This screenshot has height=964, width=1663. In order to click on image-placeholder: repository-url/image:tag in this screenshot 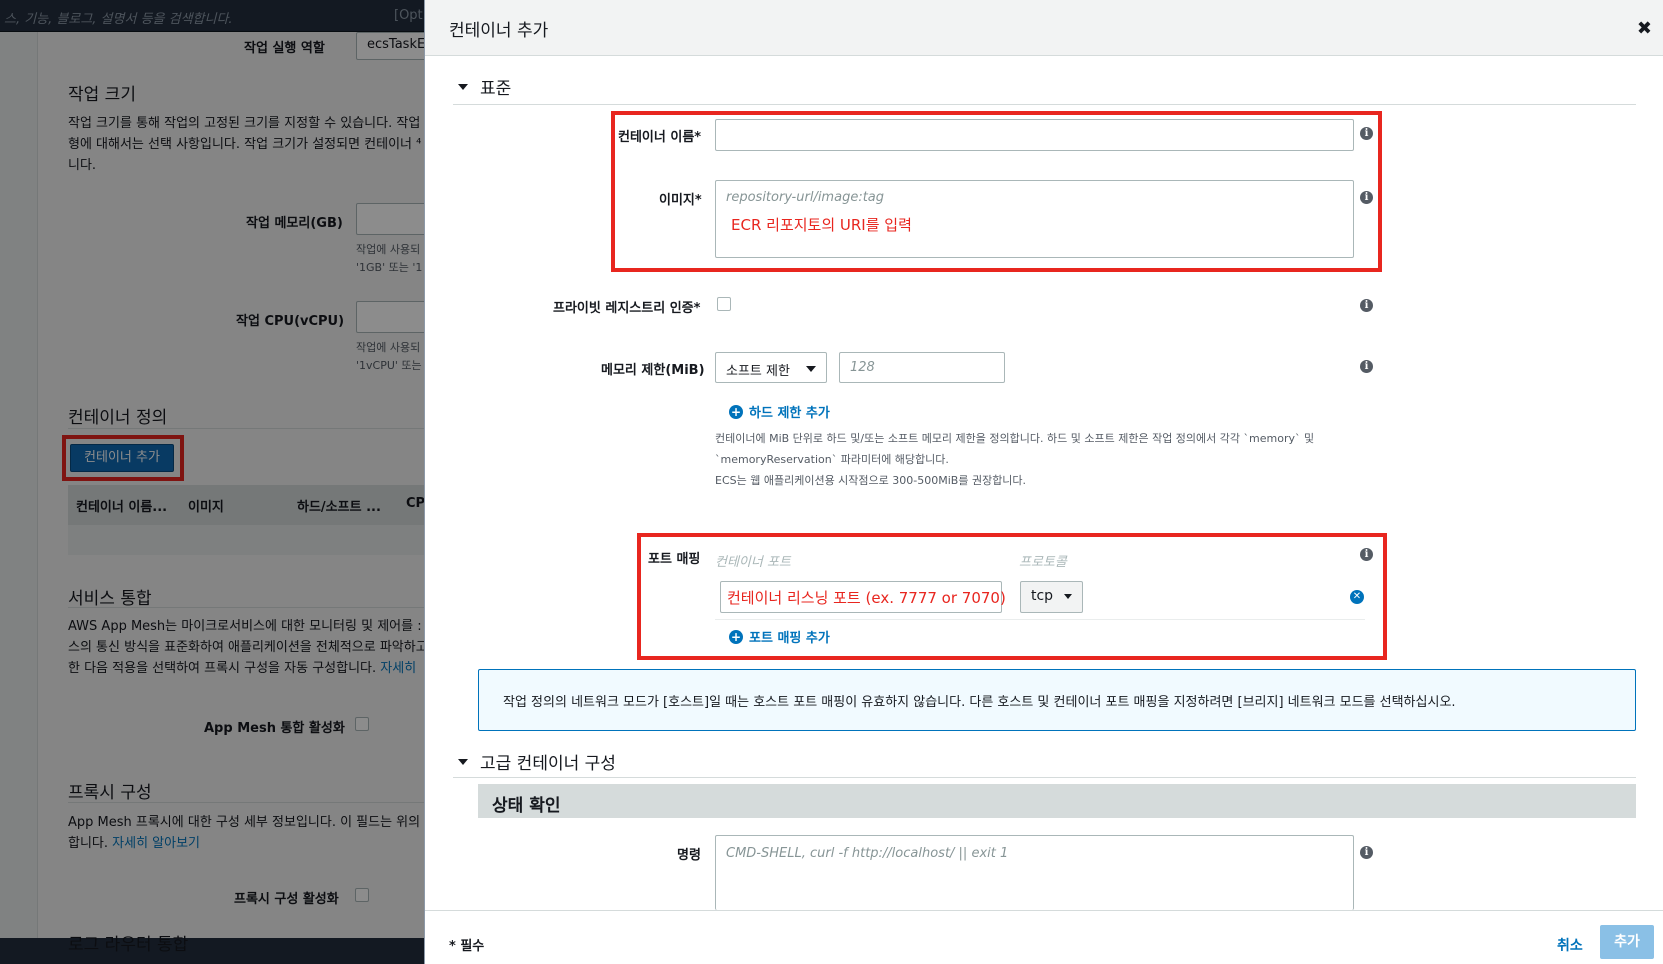, I will do `click(805, 197)`.